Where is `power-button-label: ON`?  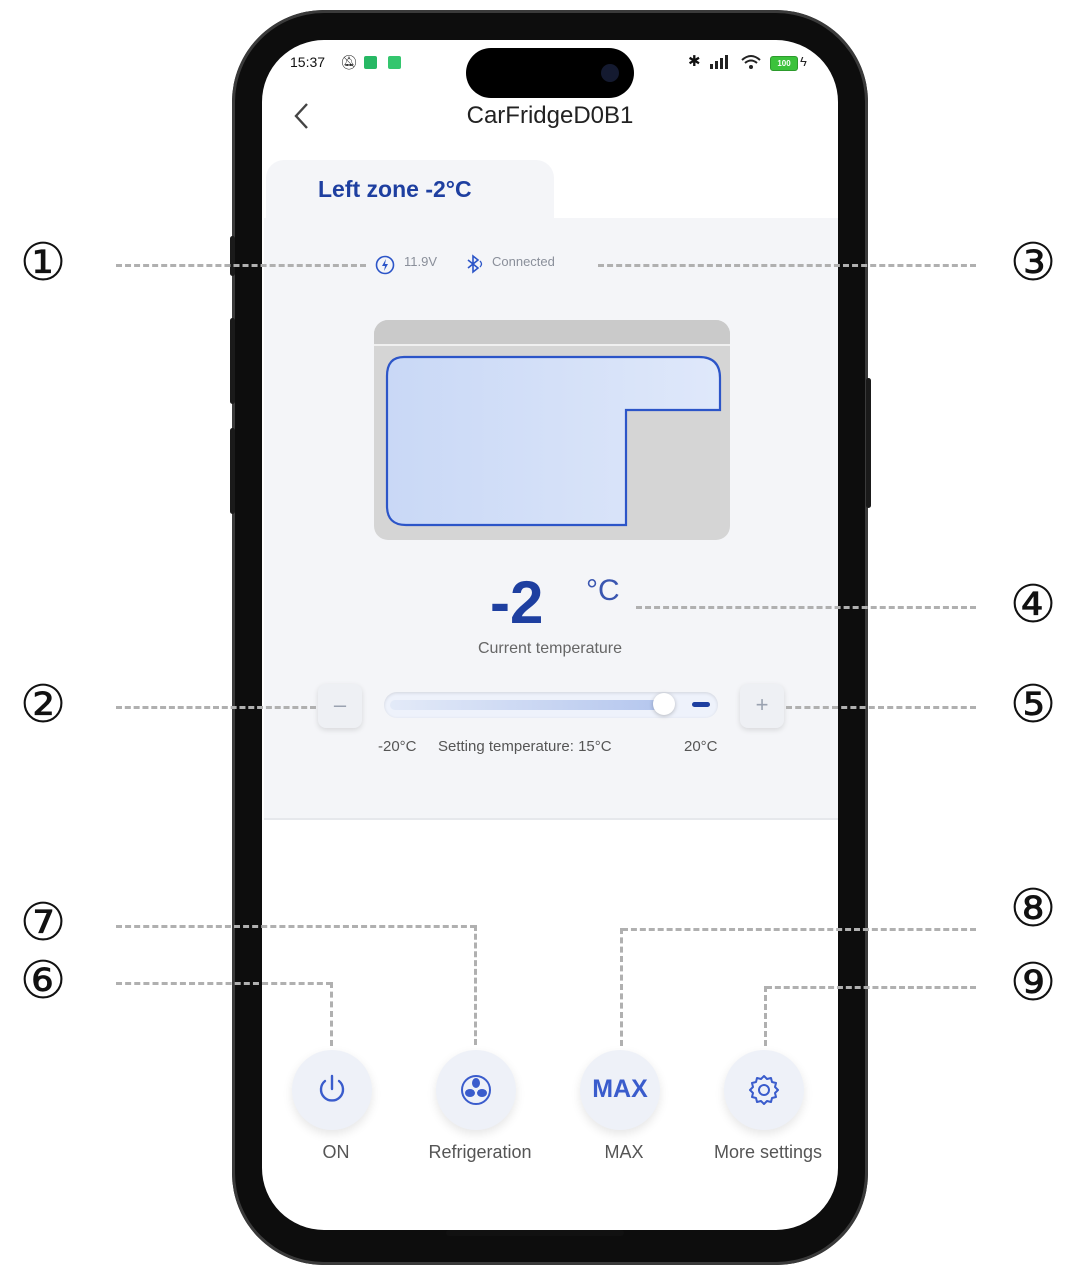
power-button-label: ON is located at coordinates (336, 1152).